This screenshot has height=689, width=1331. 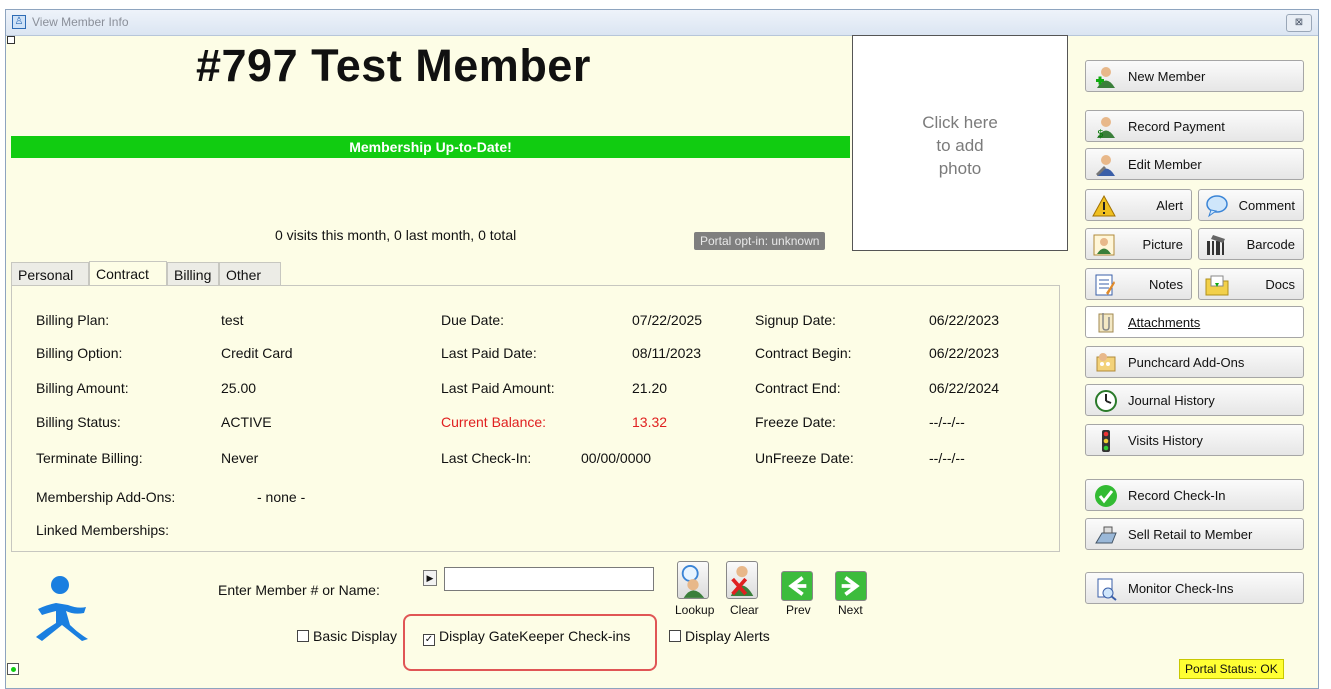 I want to click on attachments-button: Attachments, so click(x=1194, y=322).